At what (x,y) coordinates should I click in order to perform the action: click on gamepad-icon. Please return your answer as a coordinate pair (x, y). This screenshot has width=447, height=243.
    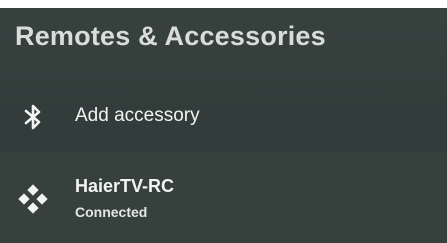
    Looking at the image, I should click on (33, 199).